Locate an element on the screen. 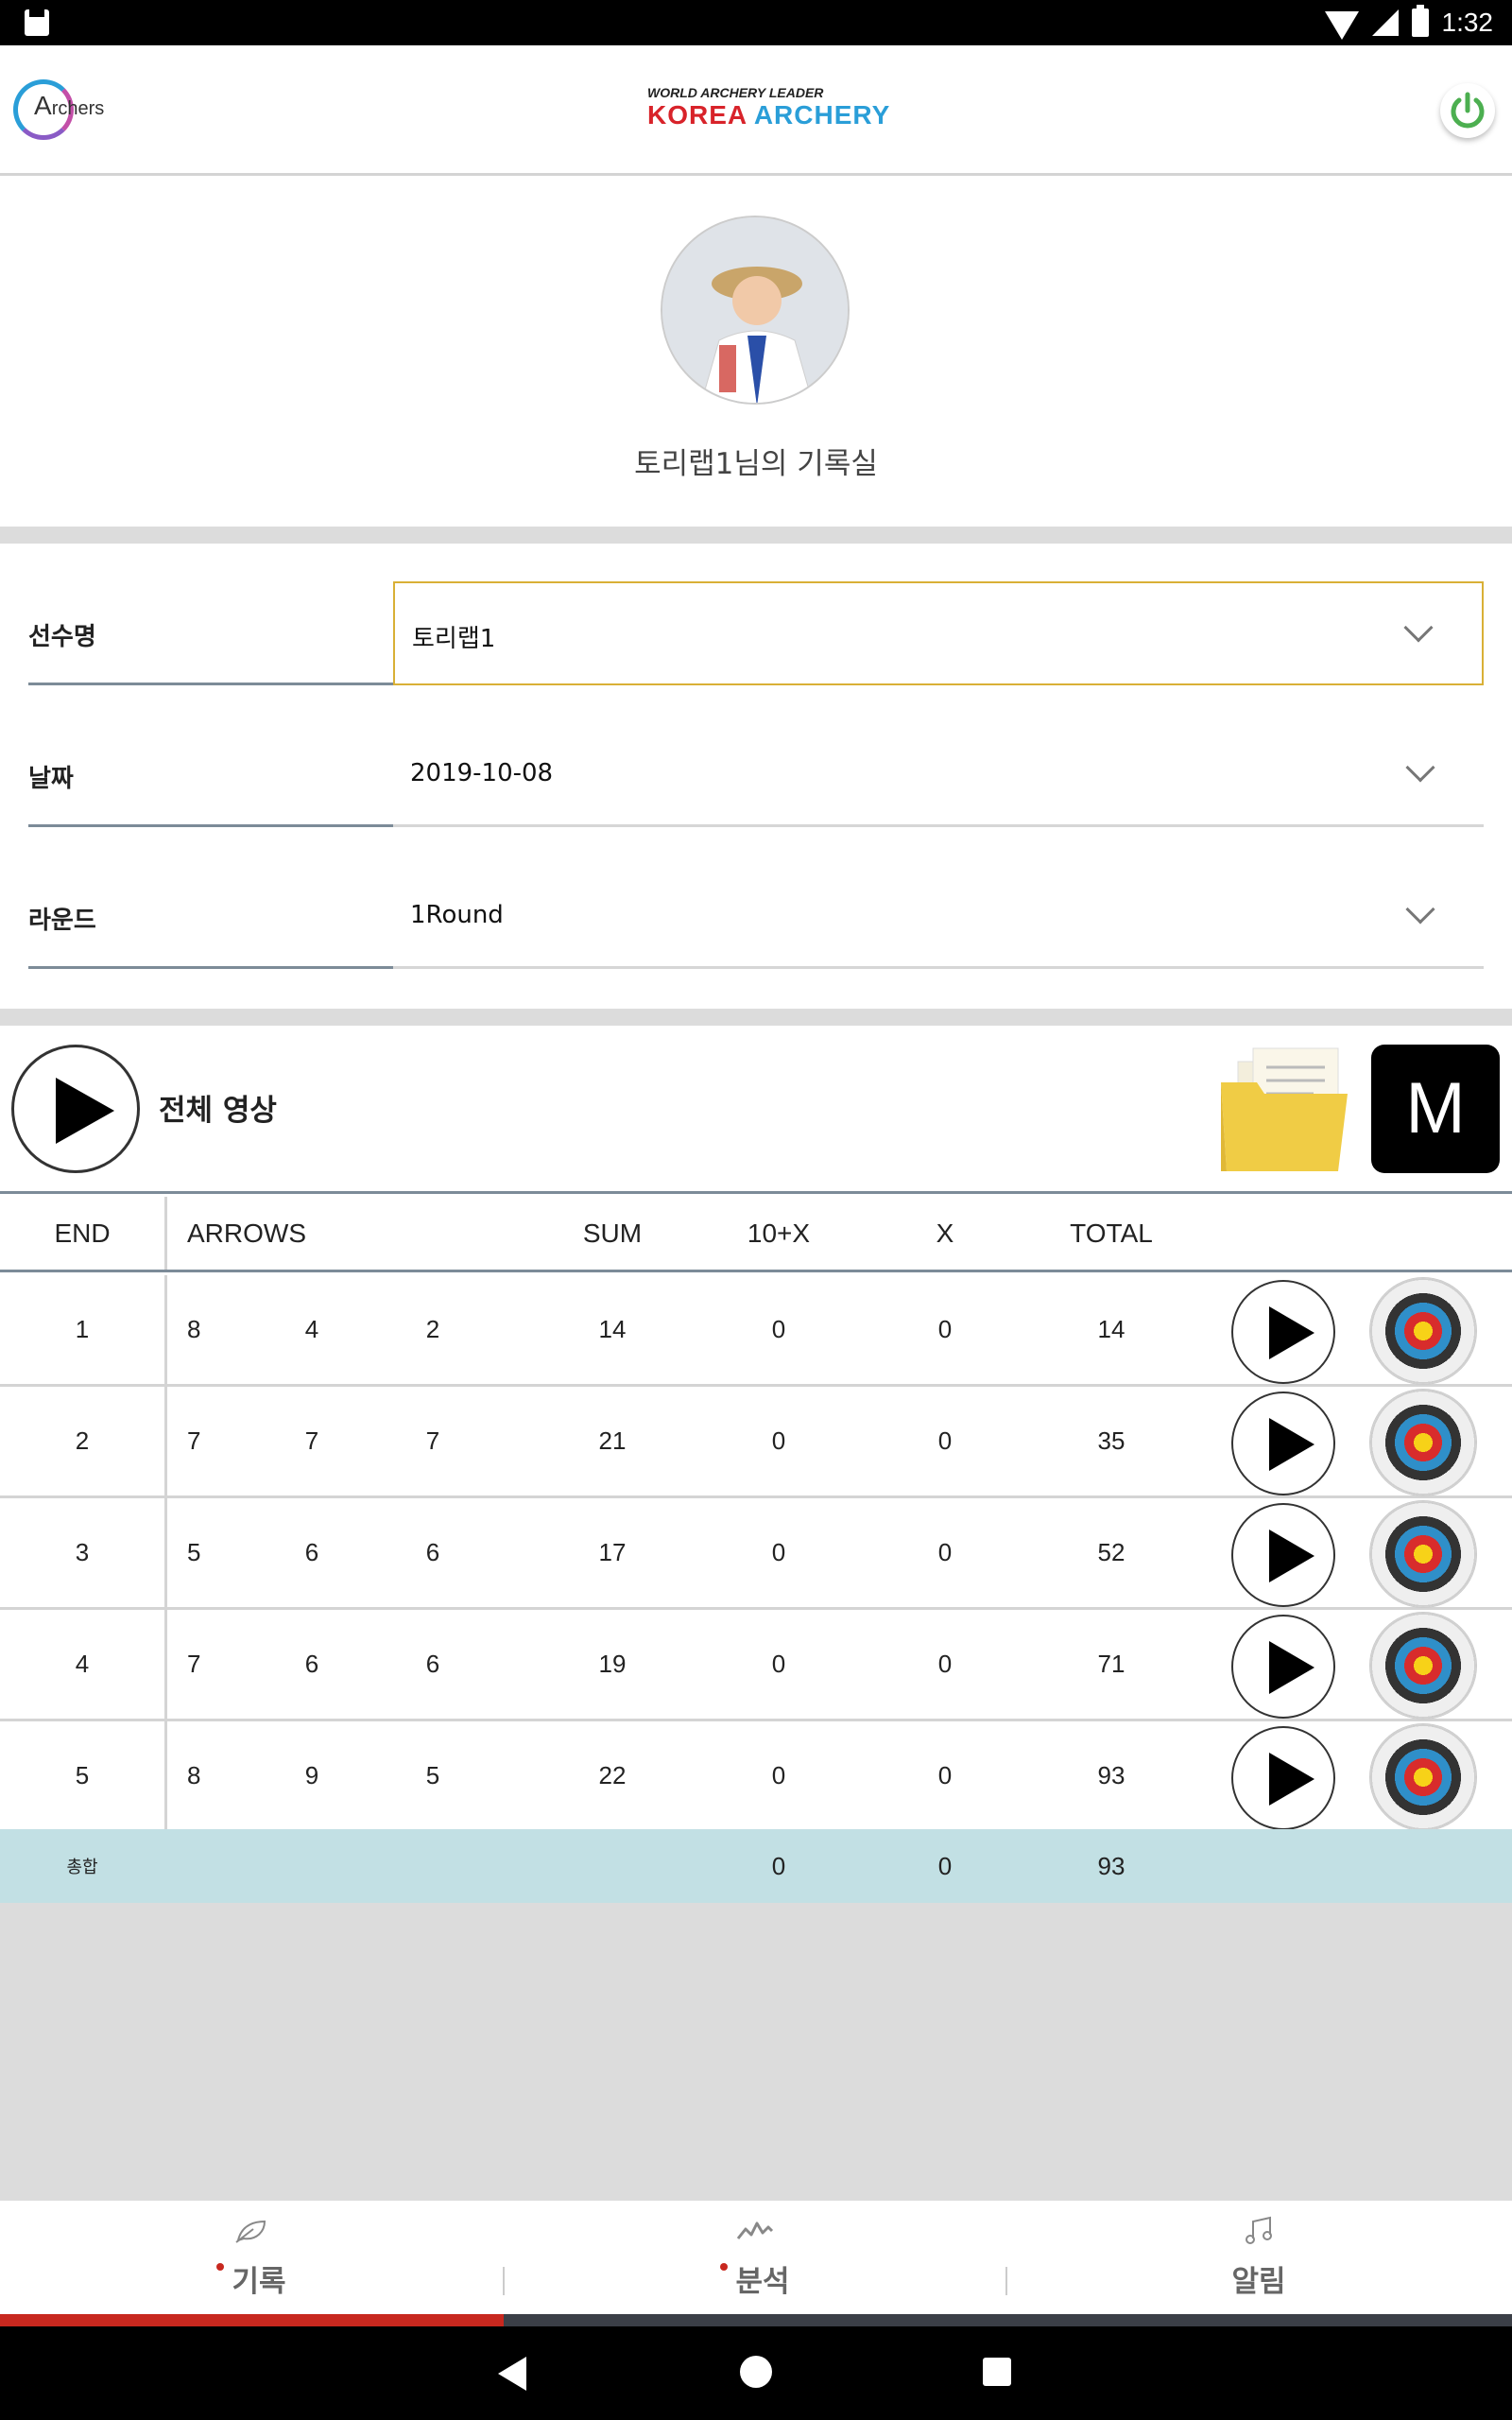 The image size is (1512, 2420). signal-icon is located at coordinates (1385, 22).